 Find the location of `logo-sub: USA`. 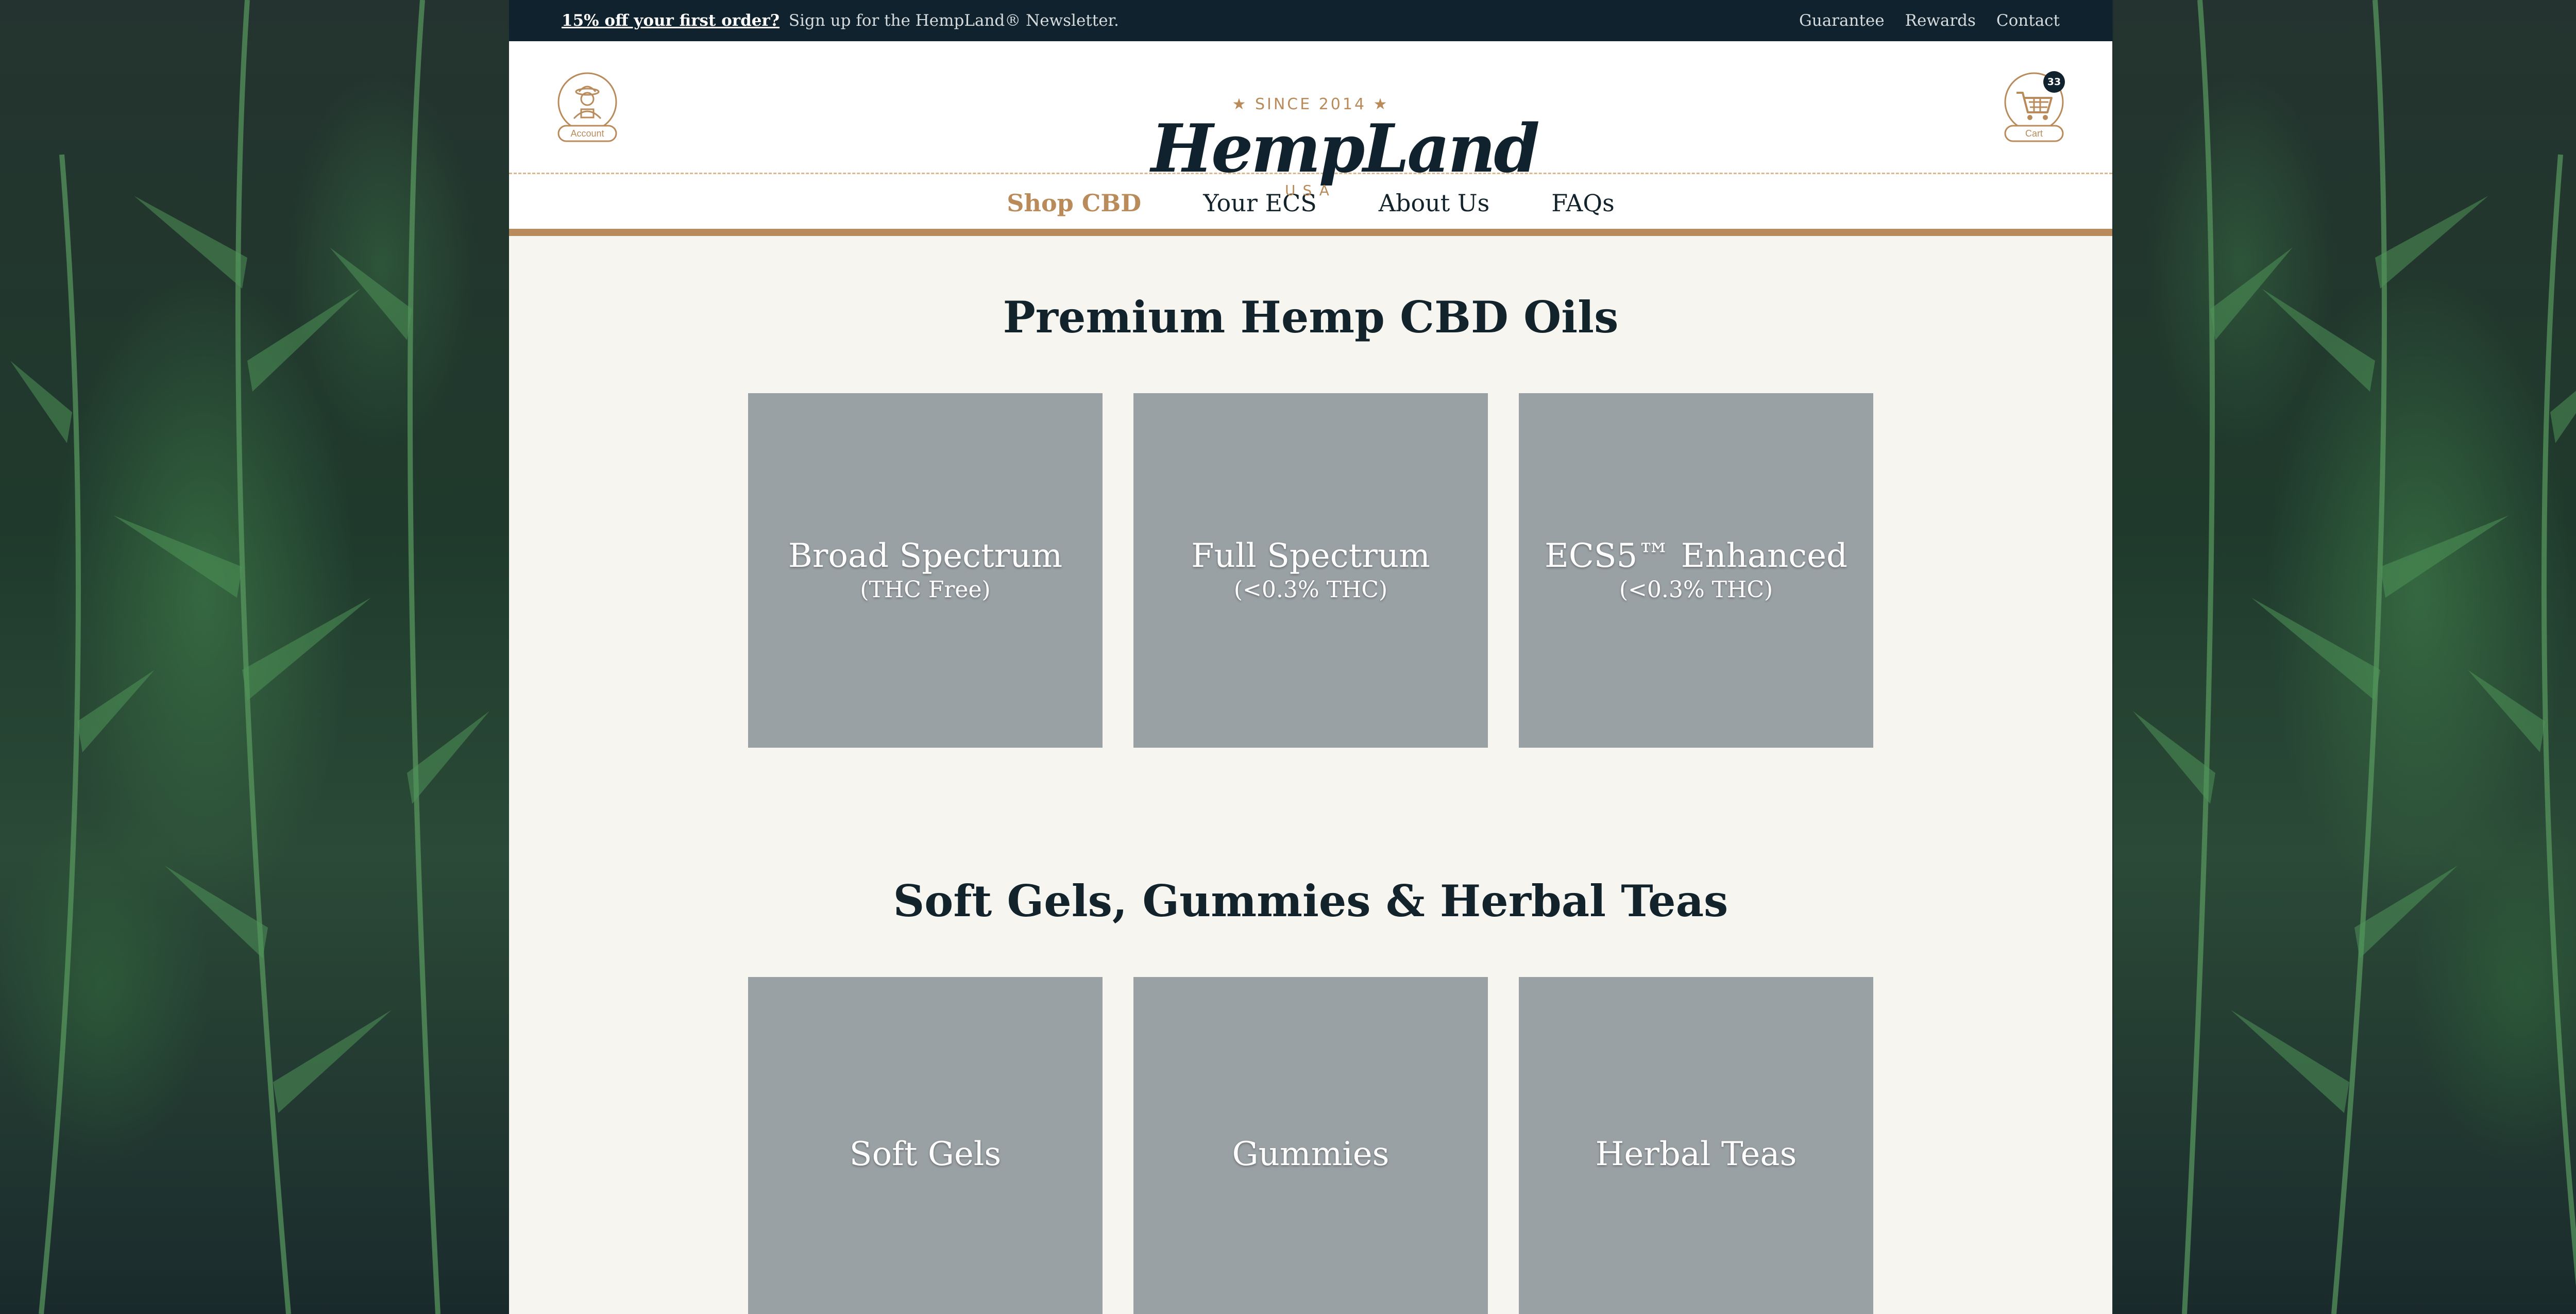

logo-sub: USA is located at coordinates (1310, 190).